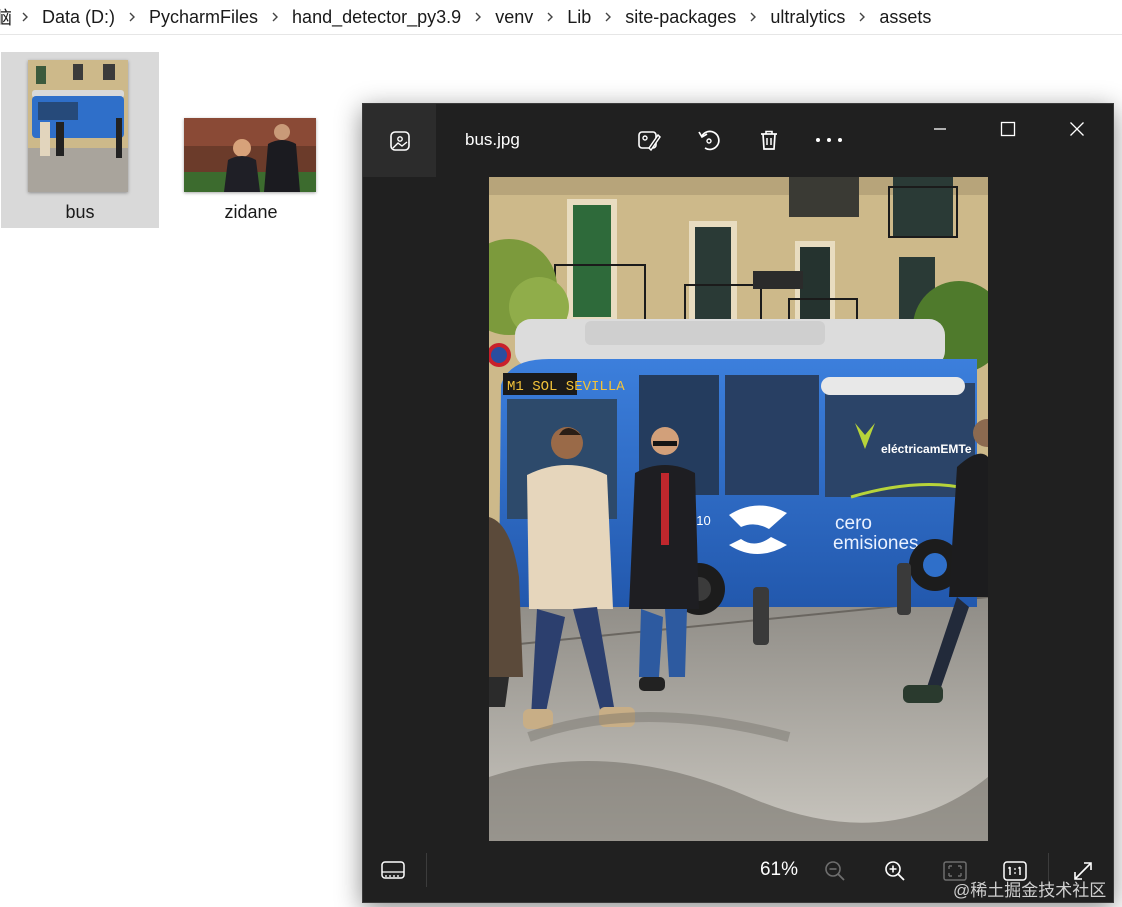 The image size is (1122, 907). I want to click on watermark: @稀土掘金技术社区, so click(1030, 890).